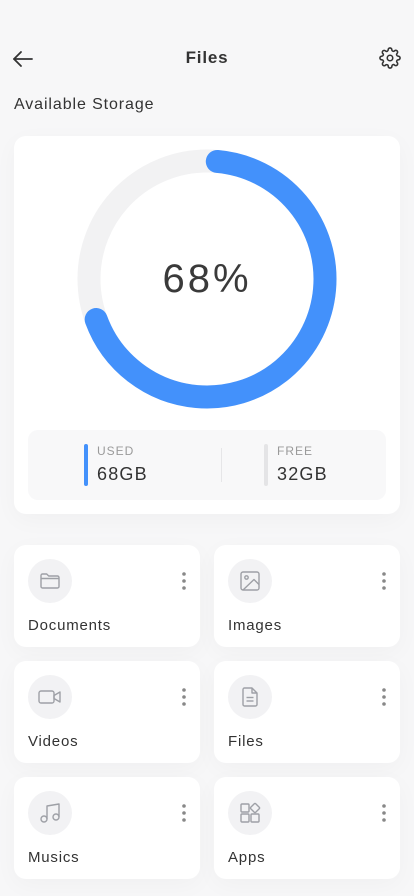 Image resolution: width=414 pixels, height=896 pixels. Describe the element at coordinates (107, 712) in the screenshot. I see `category-tile-videos: Videos` at that location.